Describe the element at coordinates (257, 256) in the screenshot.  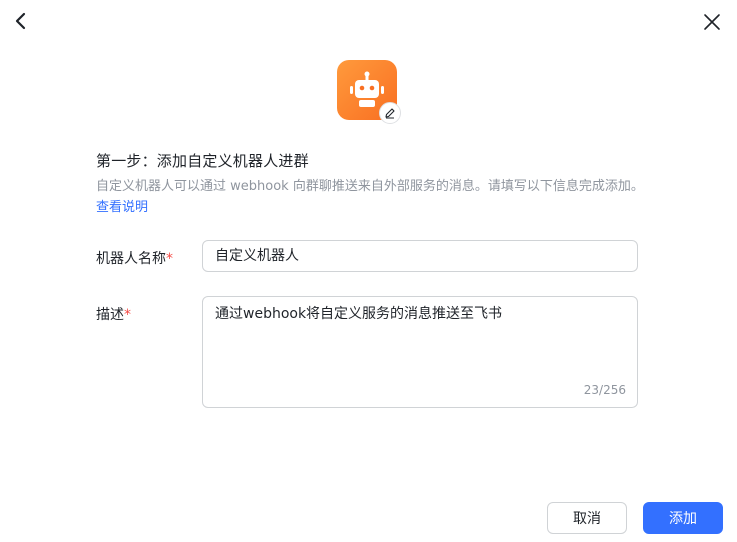
I see `bot-name-value: 自定义机器人` at that location.